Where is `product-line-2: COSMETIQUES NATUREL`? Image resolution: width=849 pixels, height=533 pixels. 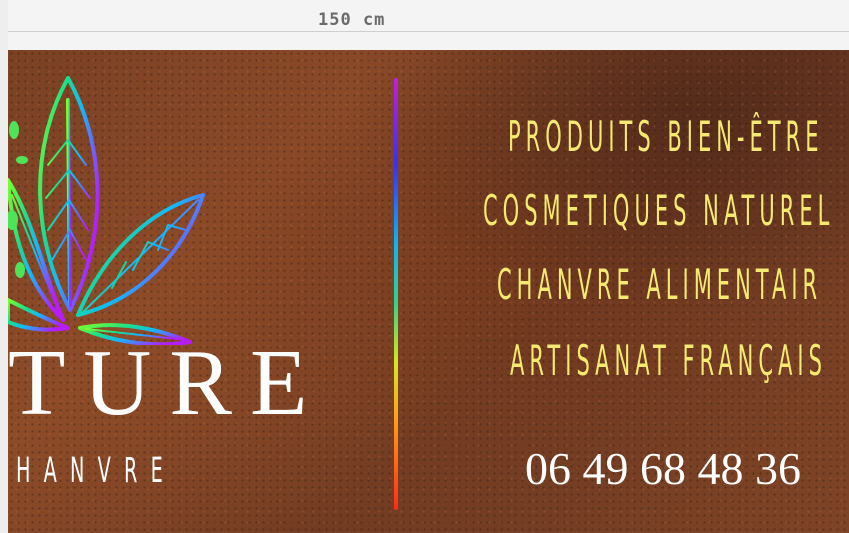 product-line-2: COSMETIQUES NATUREL is located at coordinates (659, 210).